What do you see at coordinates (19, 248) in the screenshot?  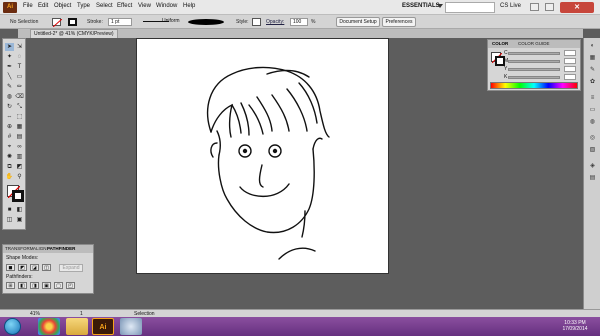 I see `tab-transform: TRANSFORM` at bounding box center [19, 248].